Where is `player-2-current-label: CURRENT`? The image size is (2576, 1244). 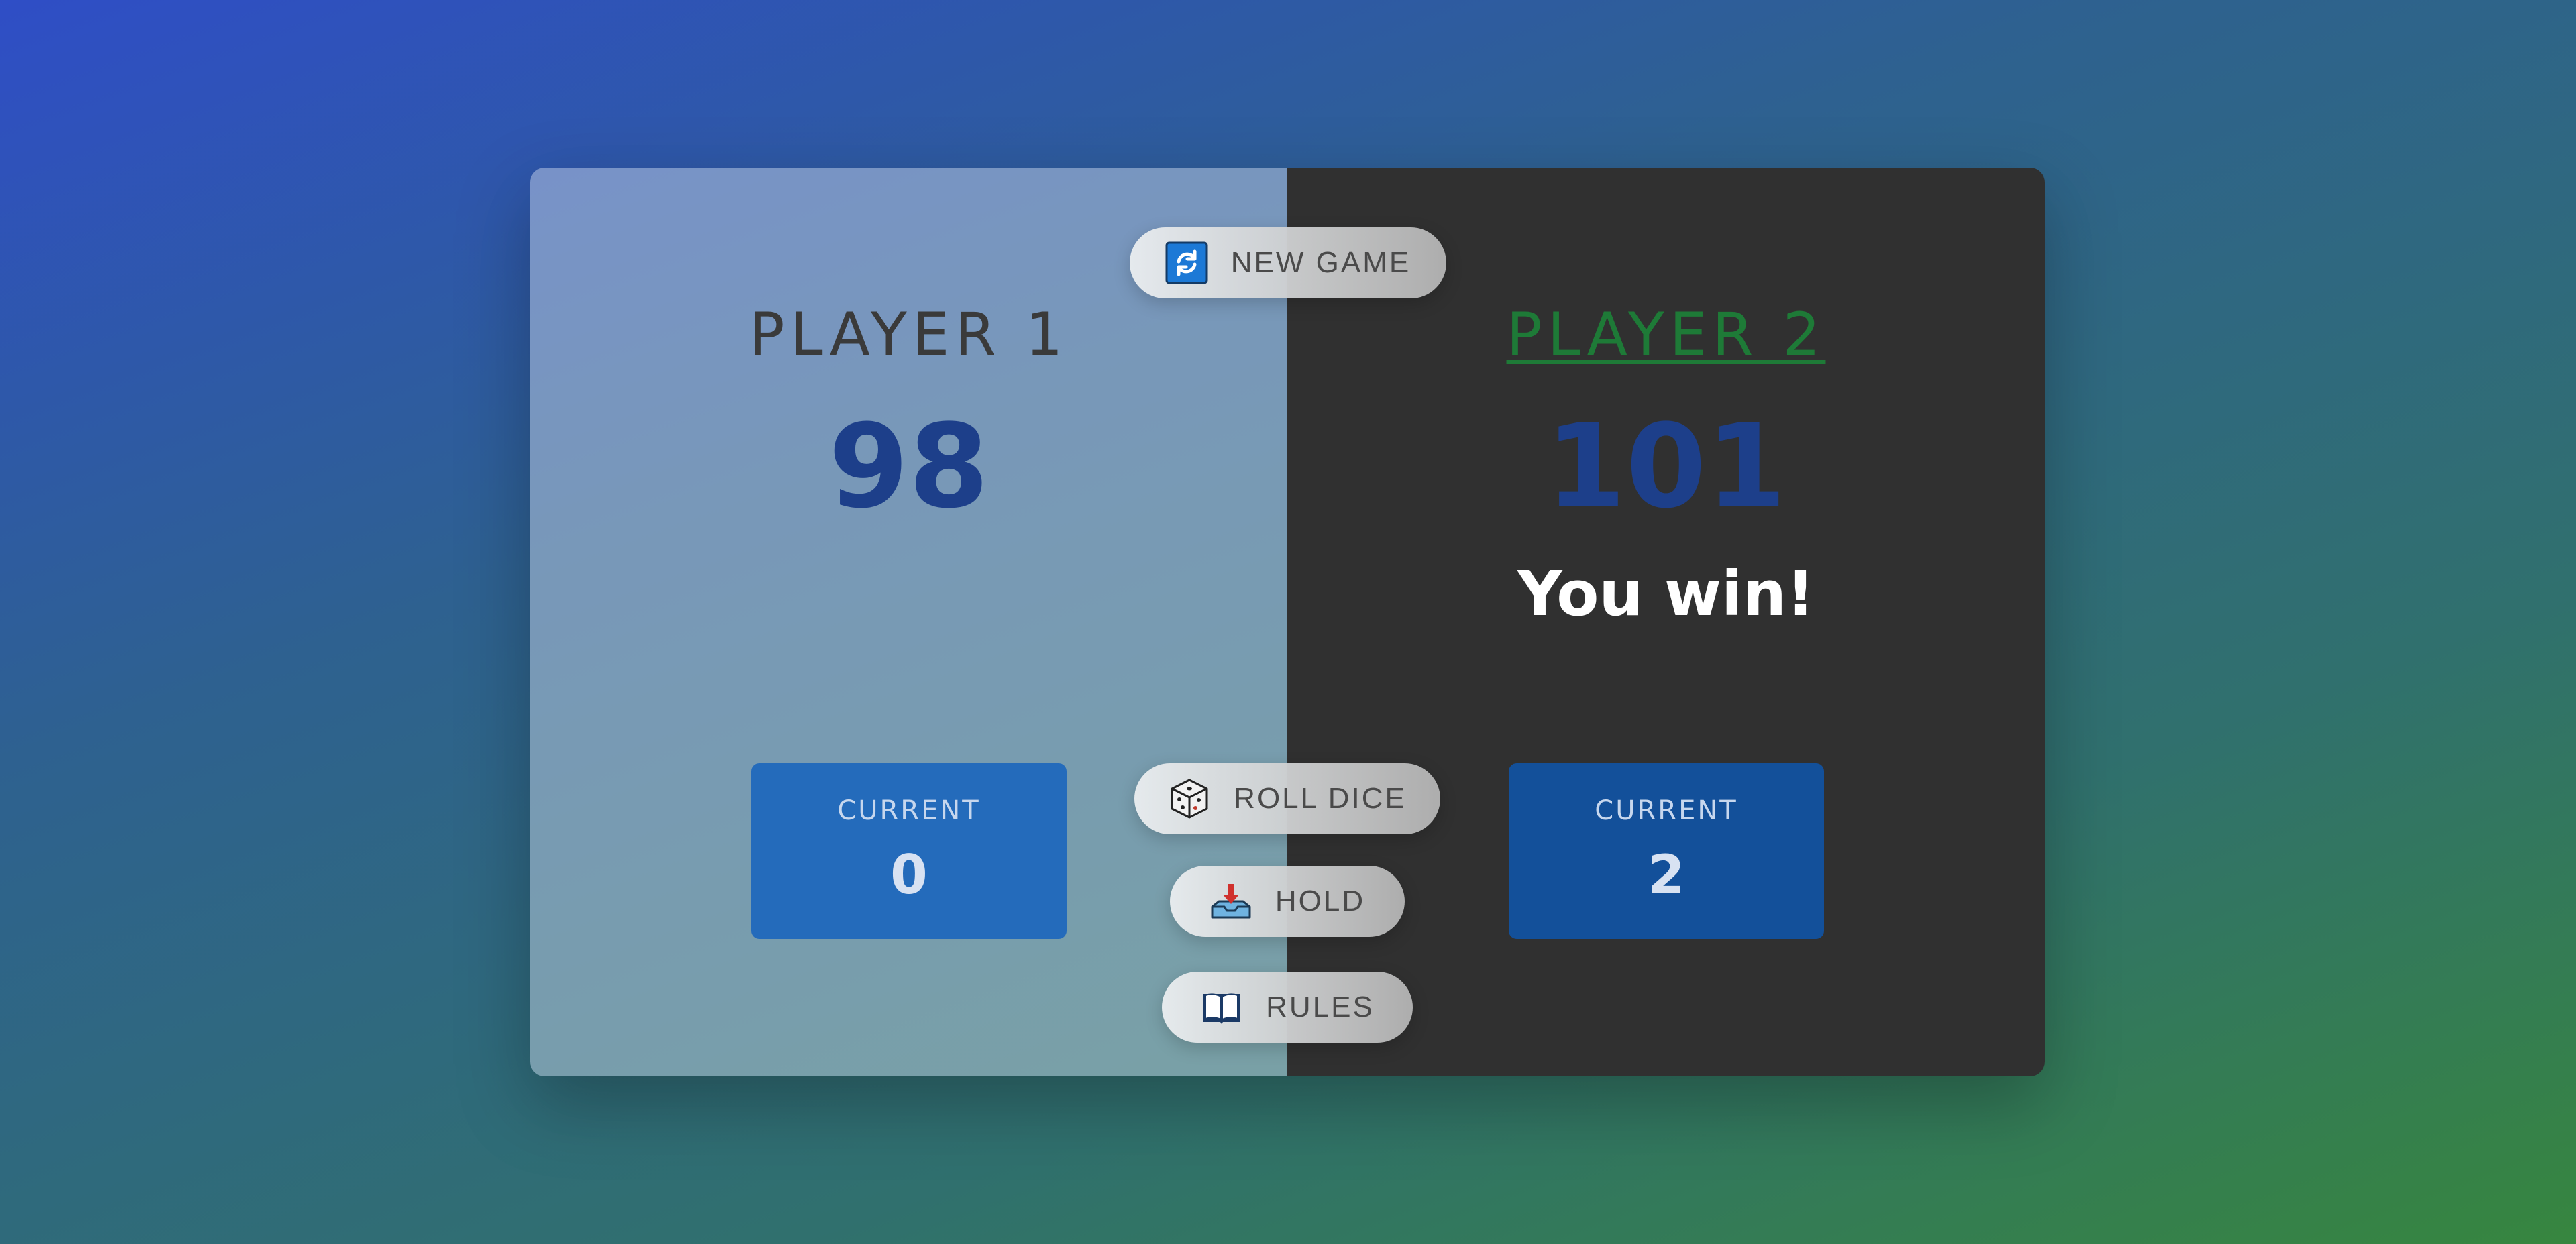 player-2-current-label: CURRENT is located at coordinates (1666, 810).